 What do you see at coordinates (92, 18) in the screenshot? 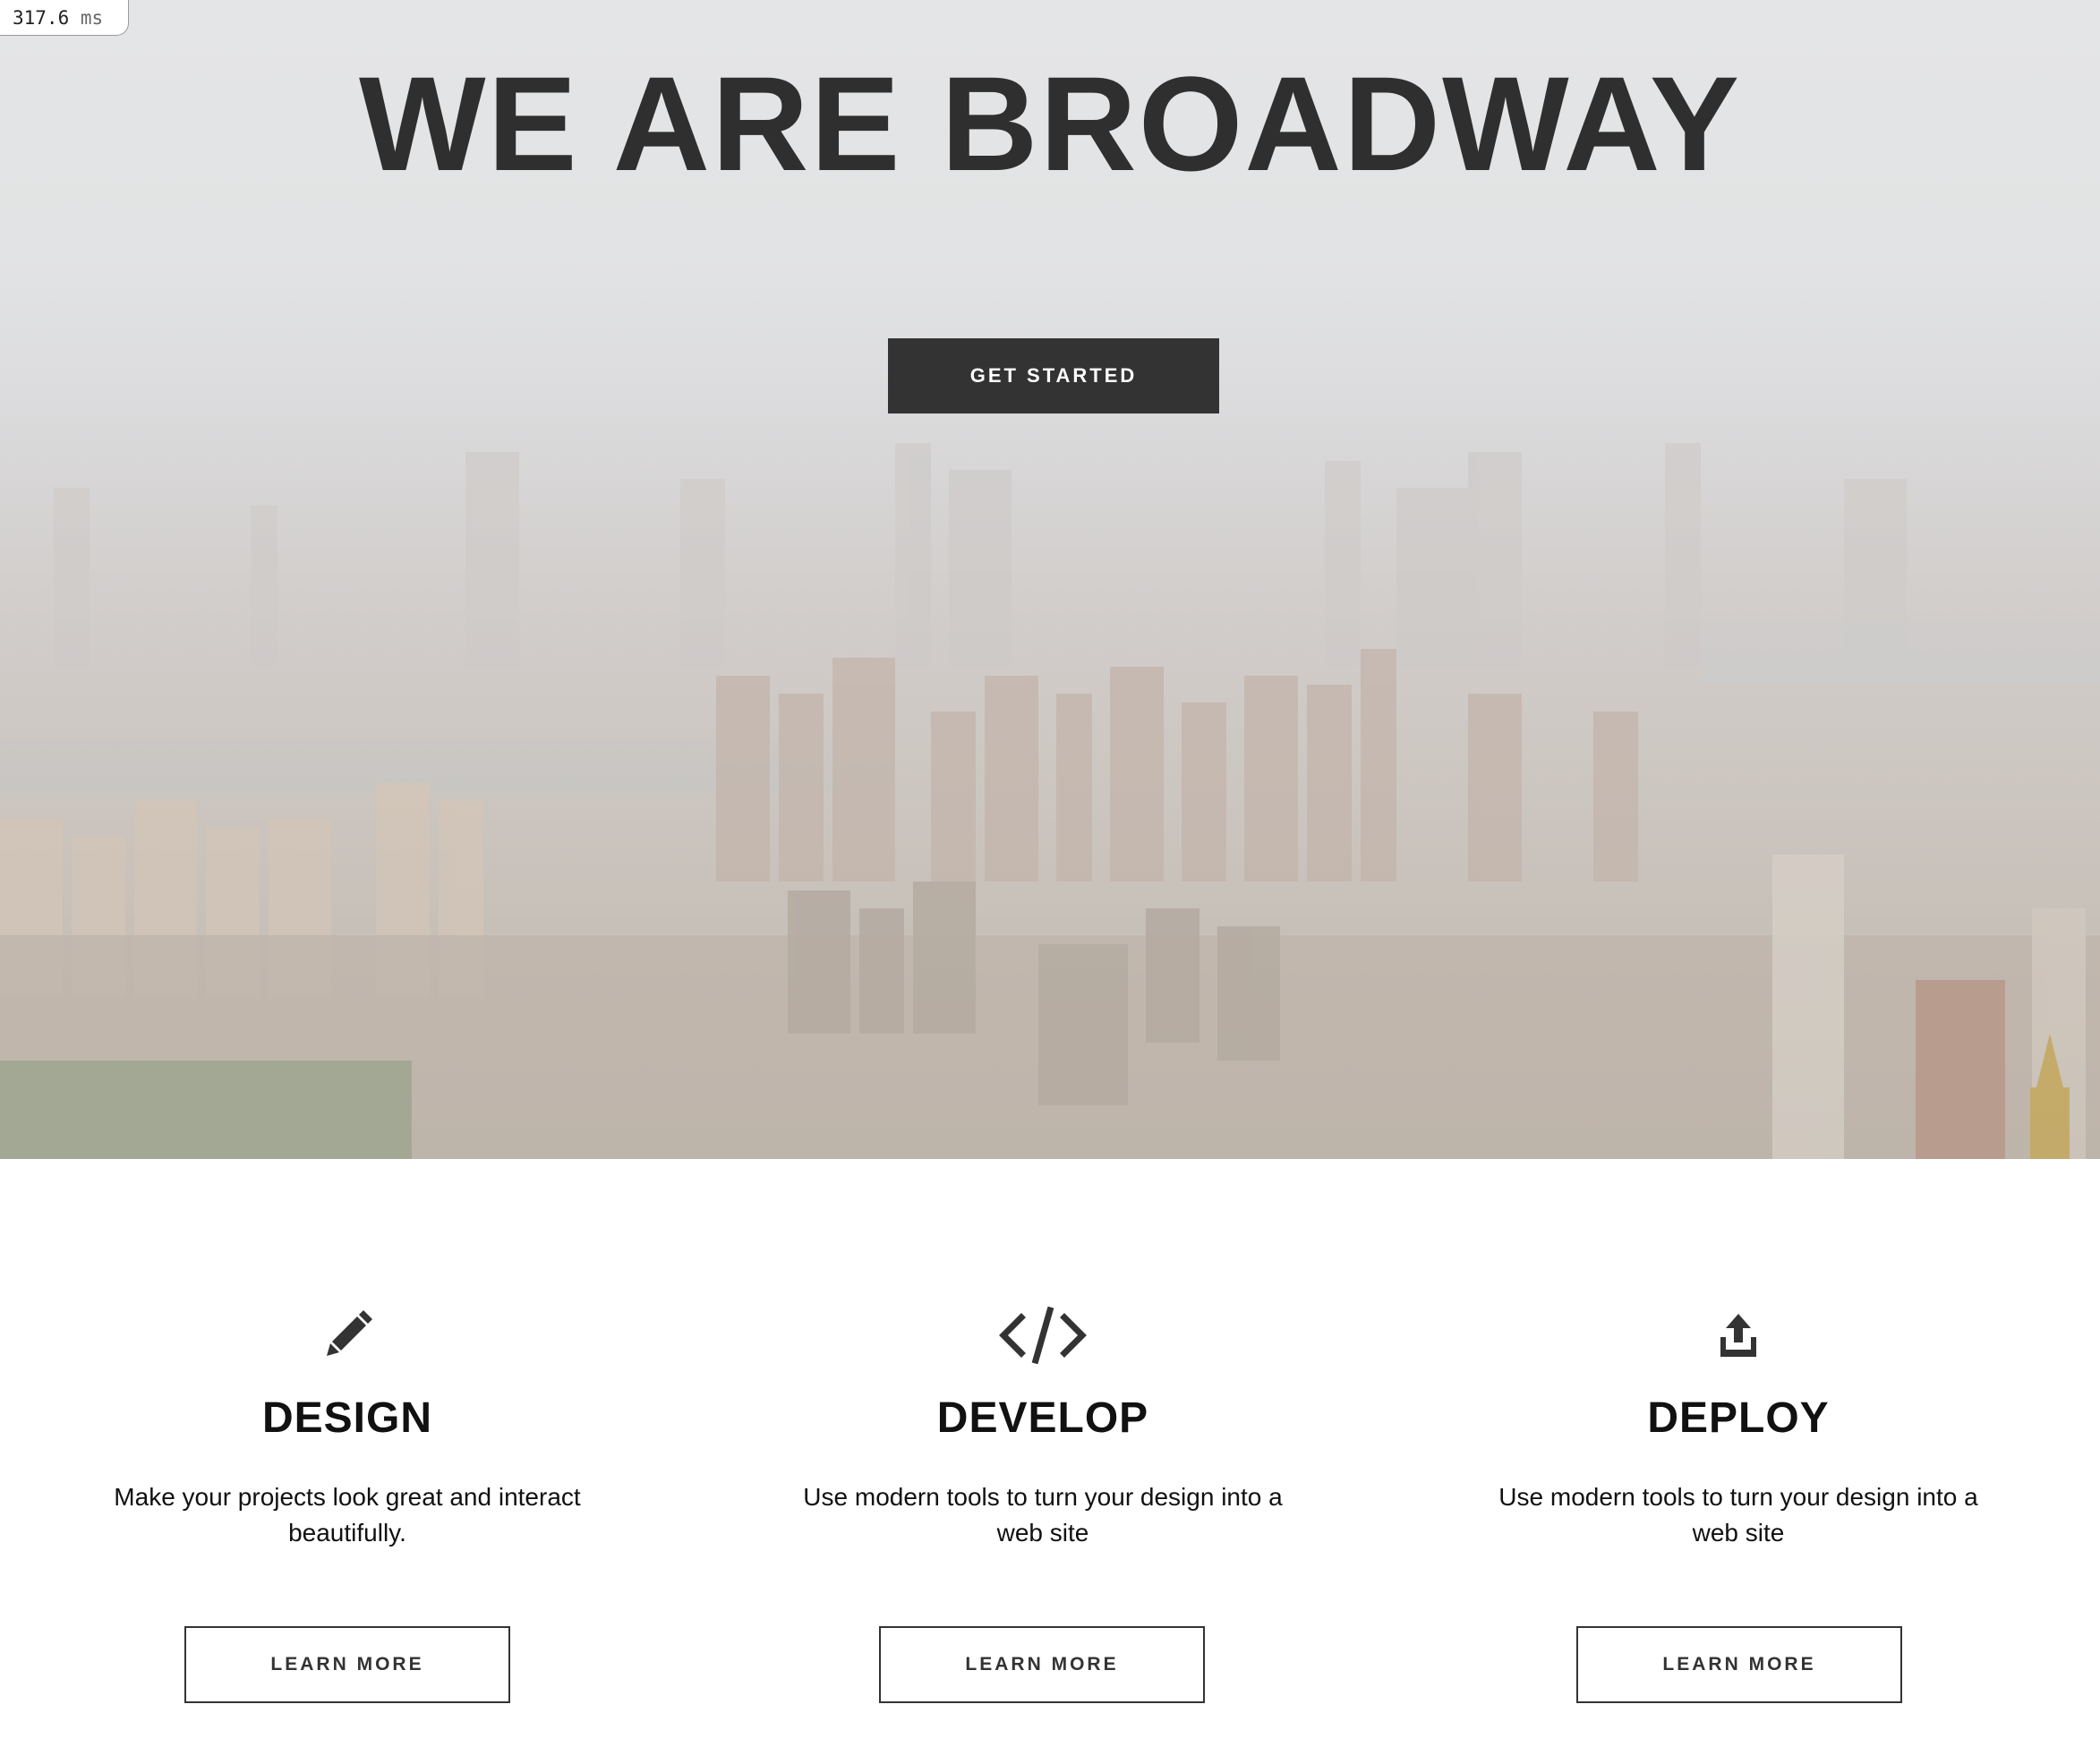
I see `render-timer-unit: ms` at bounding box center [92, 18].